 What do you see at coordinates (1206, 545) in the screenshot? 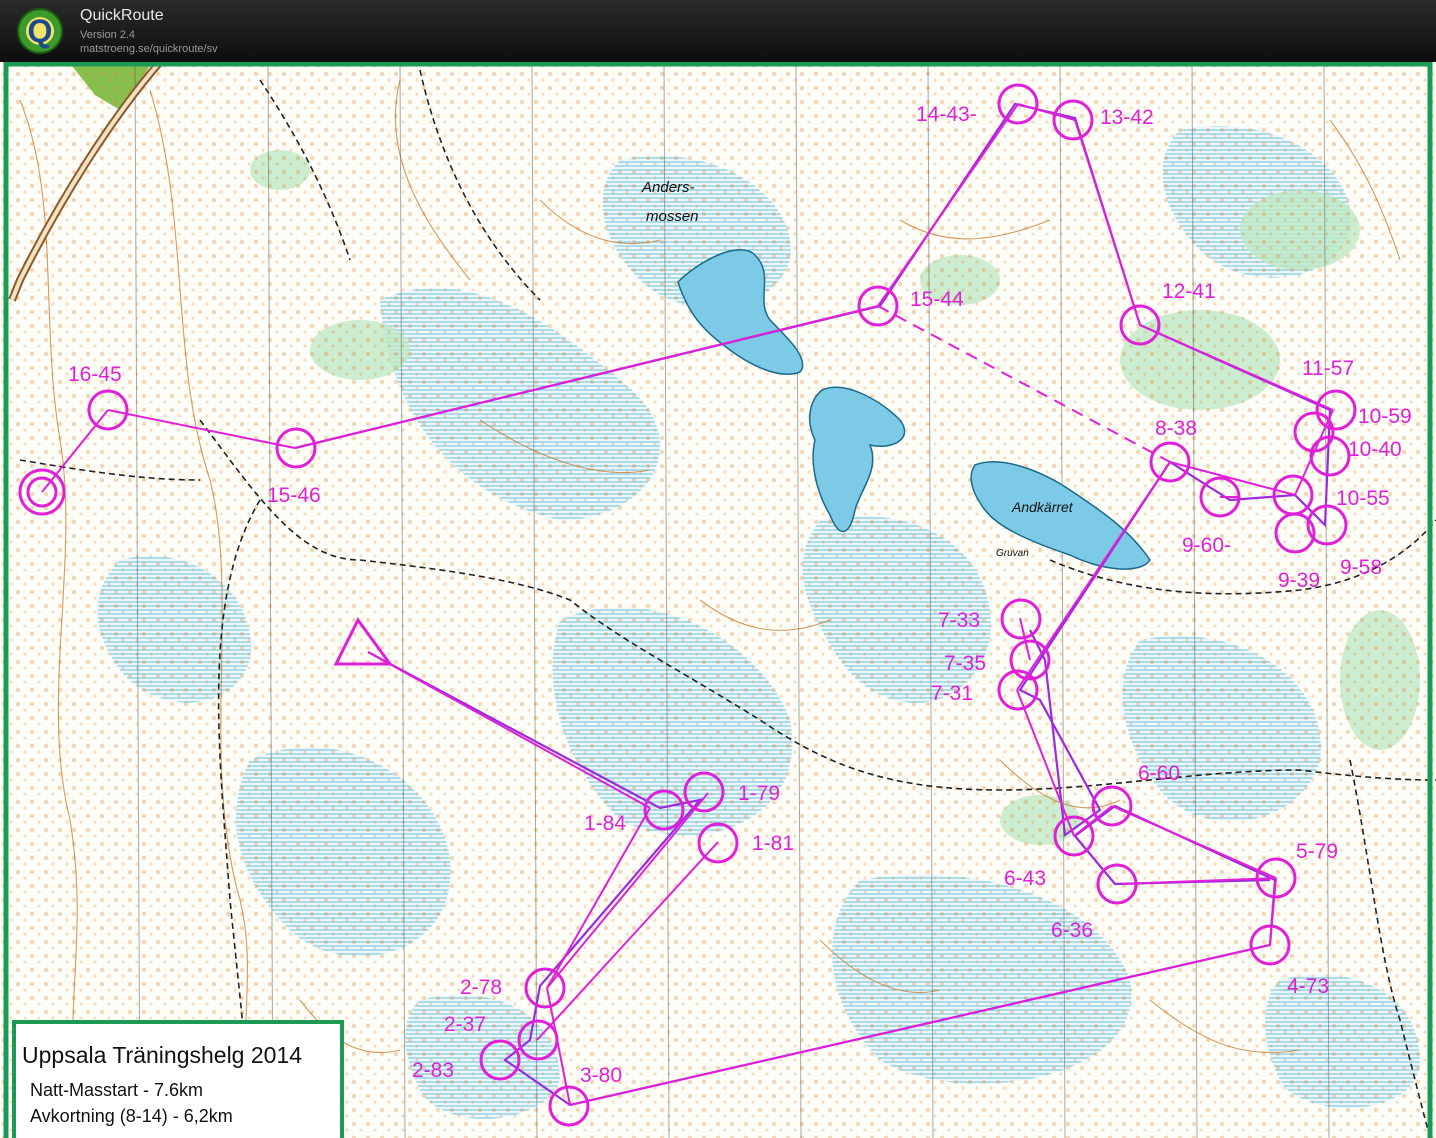
I see `control-label-9-60: 9-60-` at bounding box center [1206, 545].